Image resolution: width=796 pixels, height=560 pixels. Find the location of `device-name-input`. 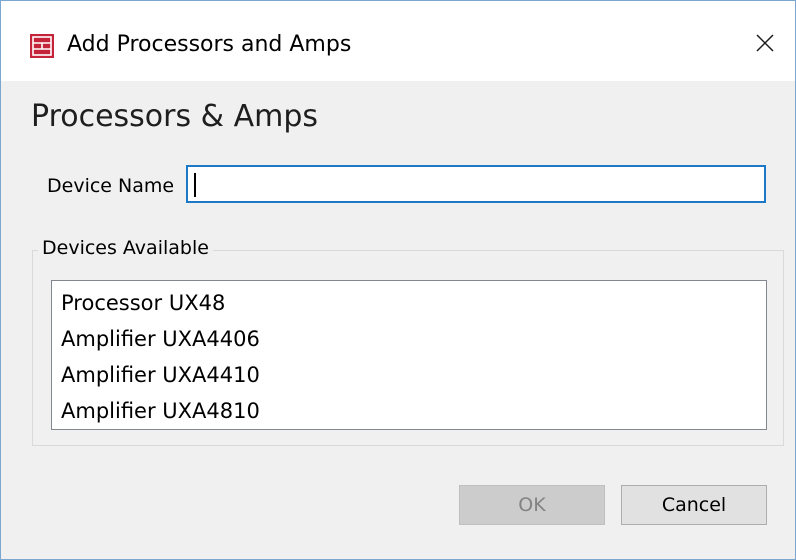

device-name-input is located at coordinates (476, 184).